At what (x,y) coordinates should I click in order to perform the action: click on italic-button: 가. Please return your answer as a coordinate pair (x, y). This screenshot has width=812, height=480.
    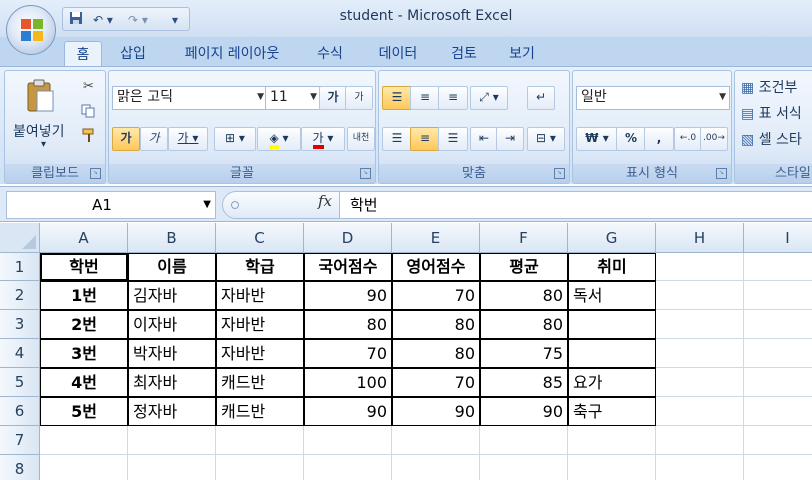
    Looking at the image, I should click on (154, 139).